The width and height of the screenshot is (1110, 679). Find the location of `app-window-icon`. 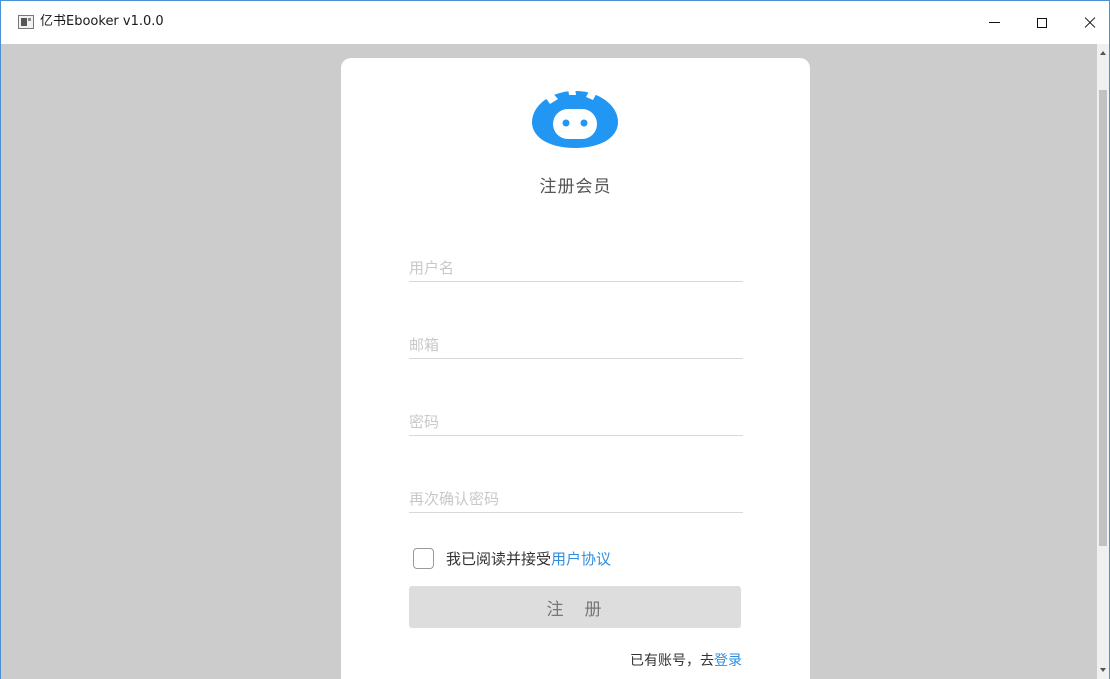

app-window-icon is located at coordinates (26, 22).